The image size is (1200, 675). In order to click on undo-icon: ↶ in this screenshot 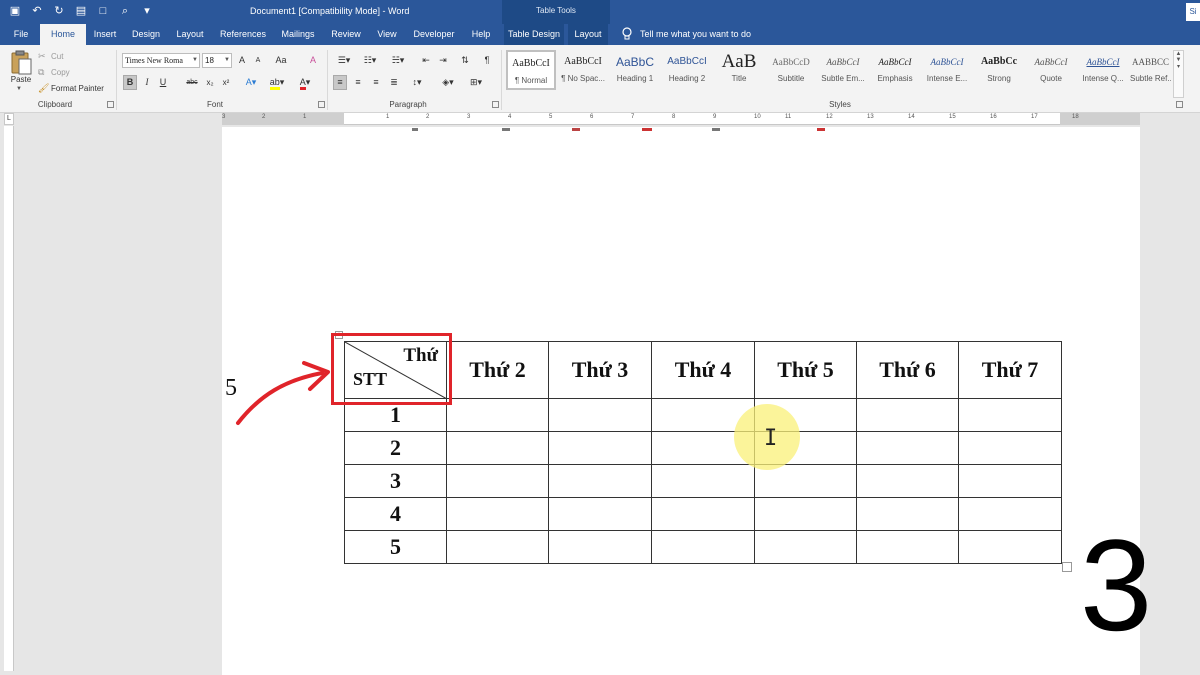, I will do `click(37, 11)`.